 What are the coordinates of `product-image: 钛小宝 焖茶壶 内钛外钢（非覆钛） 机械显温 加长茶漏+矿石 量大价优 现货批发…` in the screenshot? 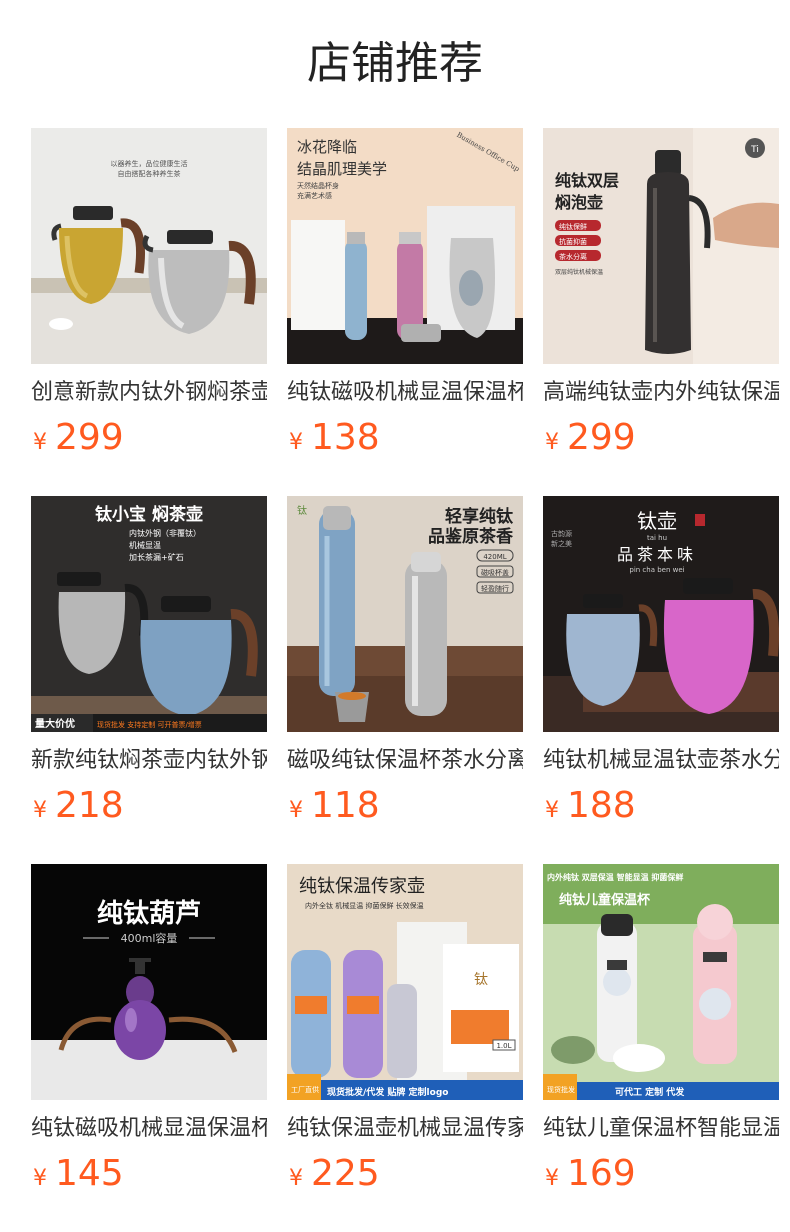 It's located at (149, 614).